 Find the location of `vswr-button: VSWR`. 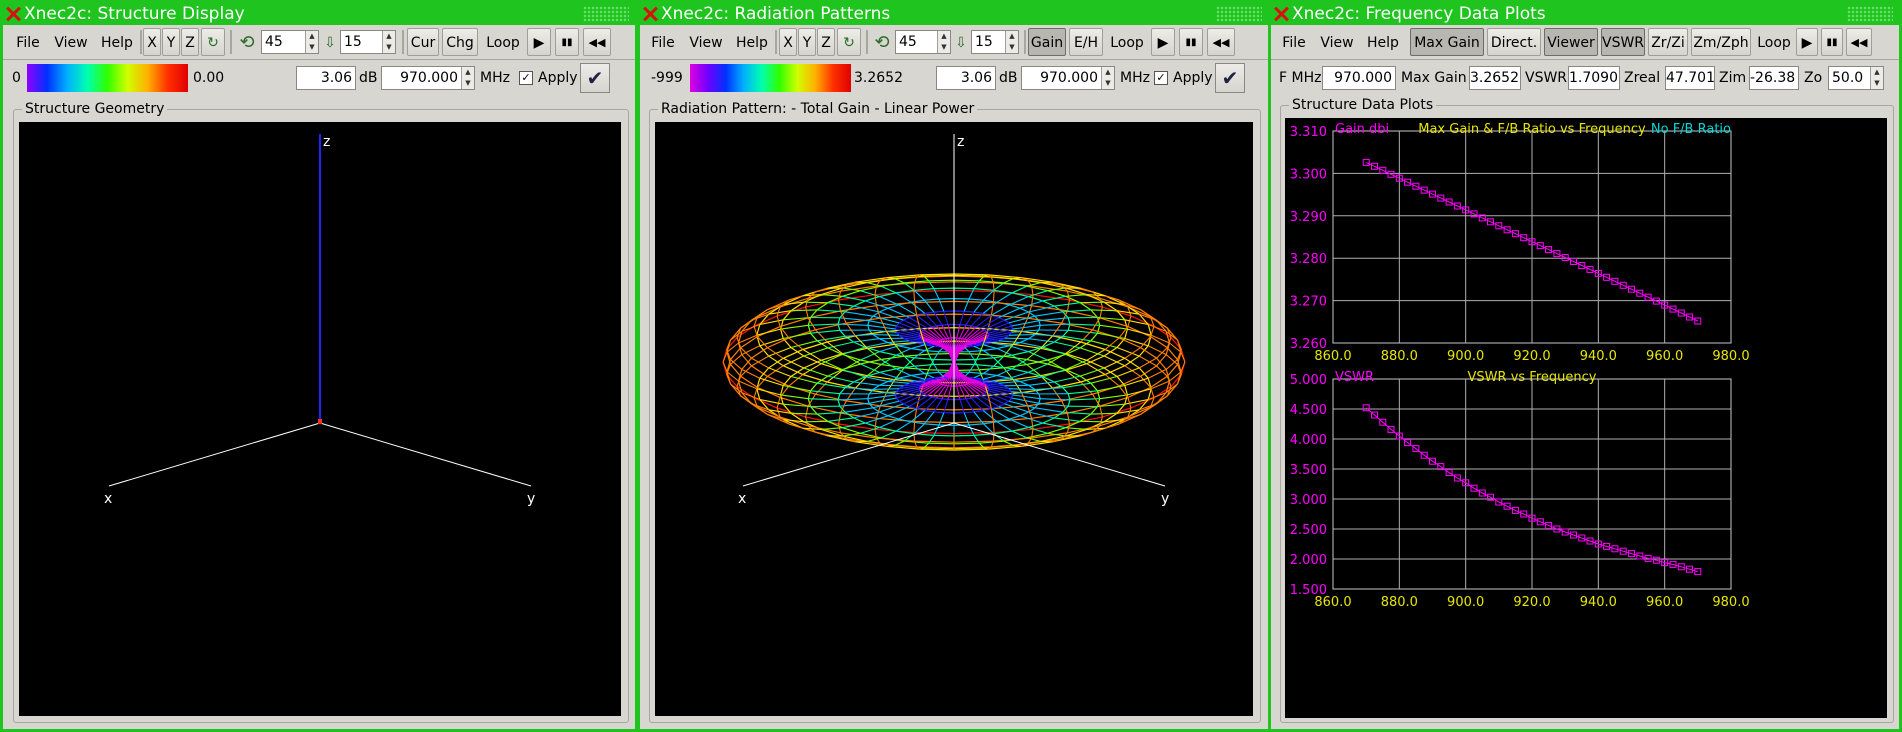

vswr-button: VSWR is located at coordinates (1623, 42).